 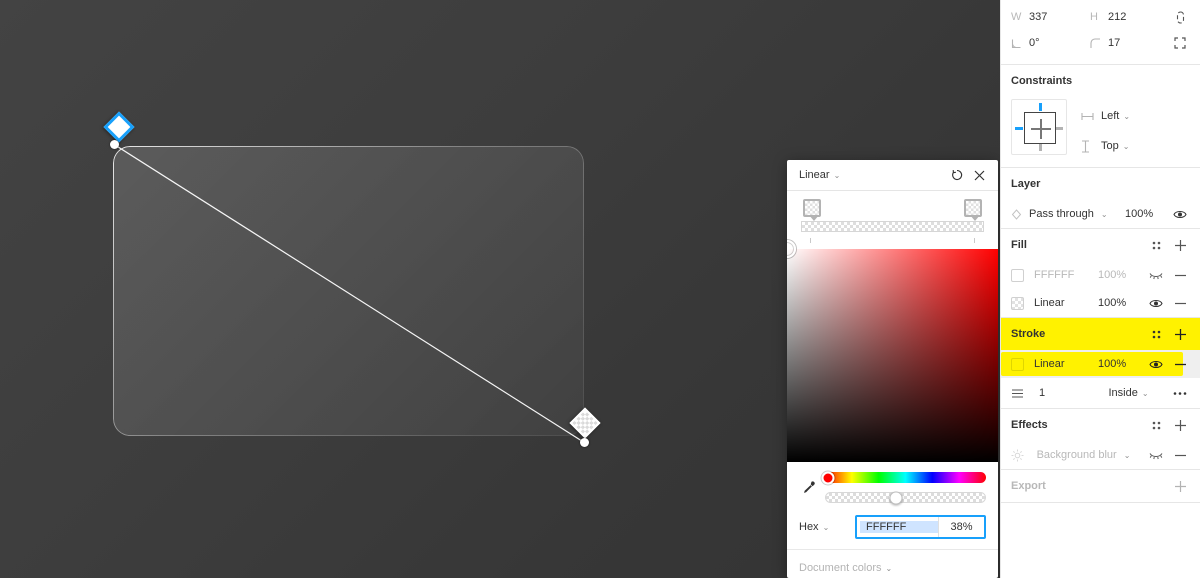 I want to click on stroke-align-dropdown: Inside ⌄, so click(x=1128, y=393).